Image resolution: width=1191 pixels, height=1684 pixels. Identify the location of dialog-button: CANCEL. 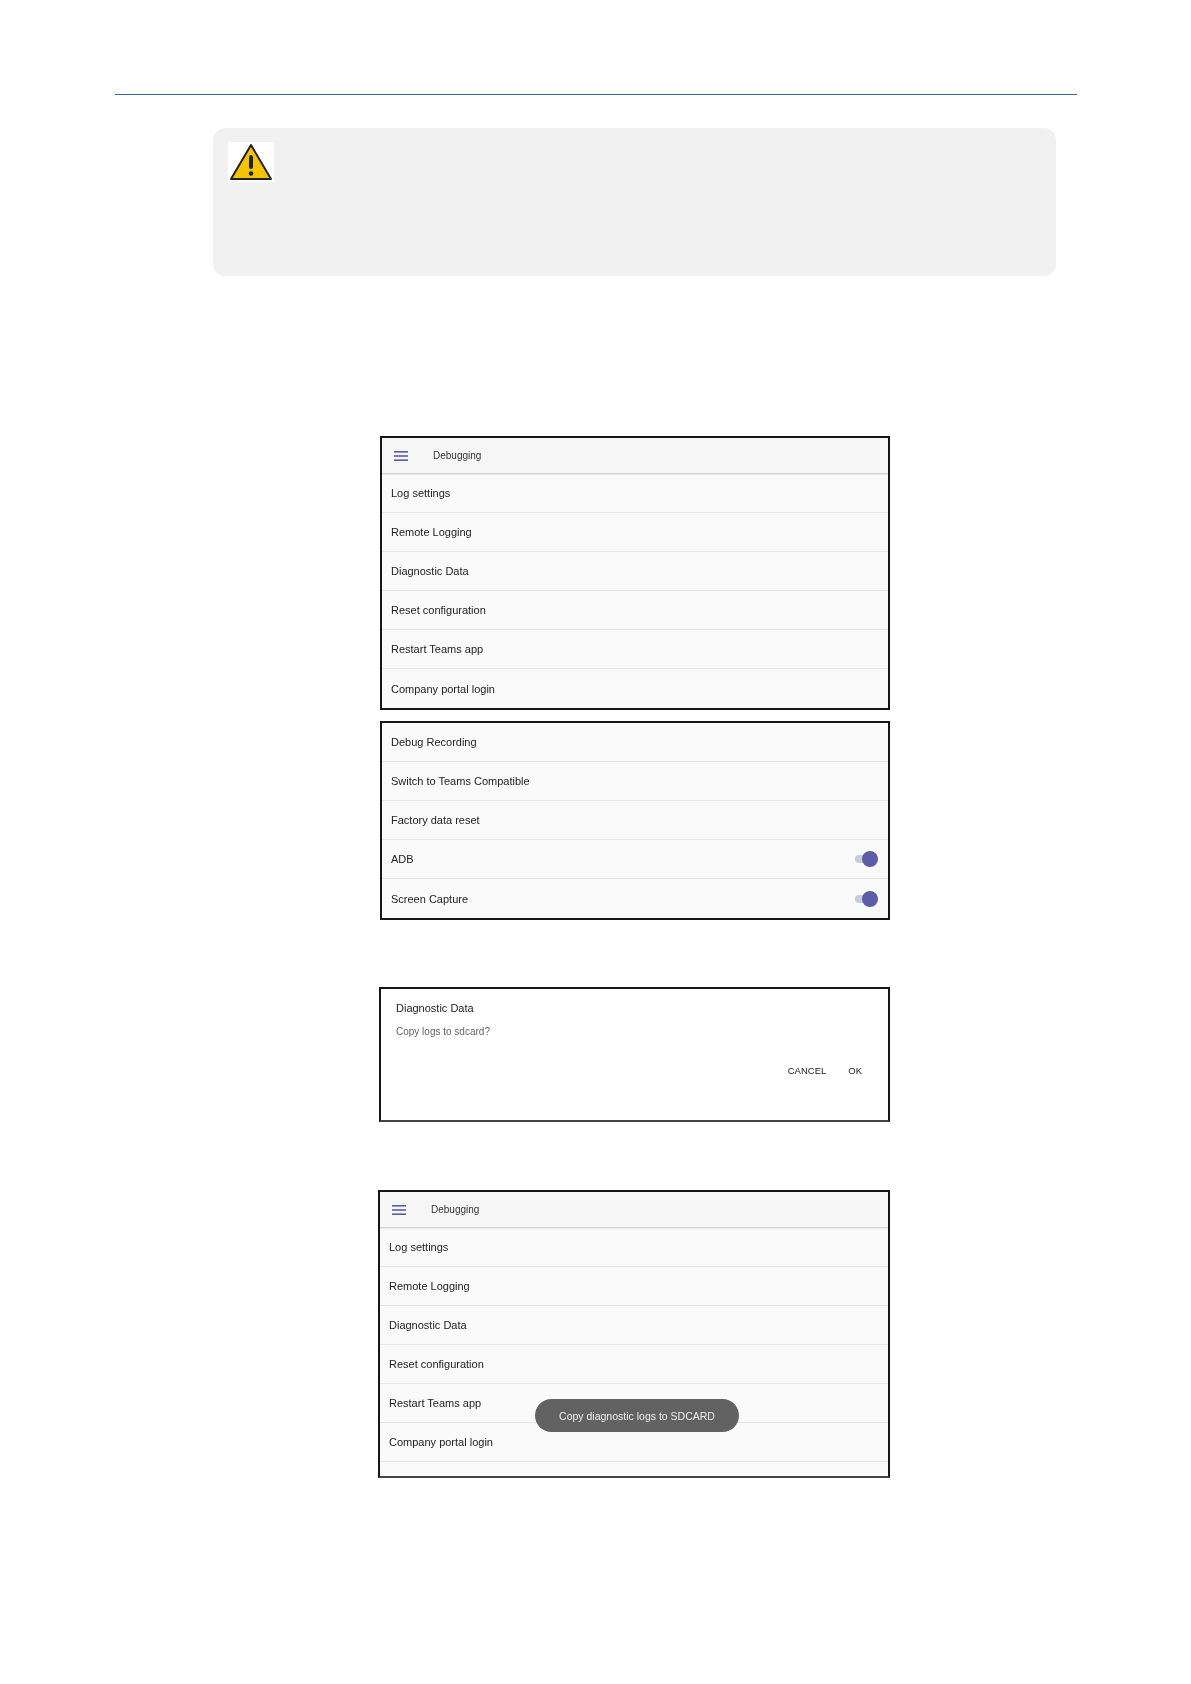
(807, 1070).